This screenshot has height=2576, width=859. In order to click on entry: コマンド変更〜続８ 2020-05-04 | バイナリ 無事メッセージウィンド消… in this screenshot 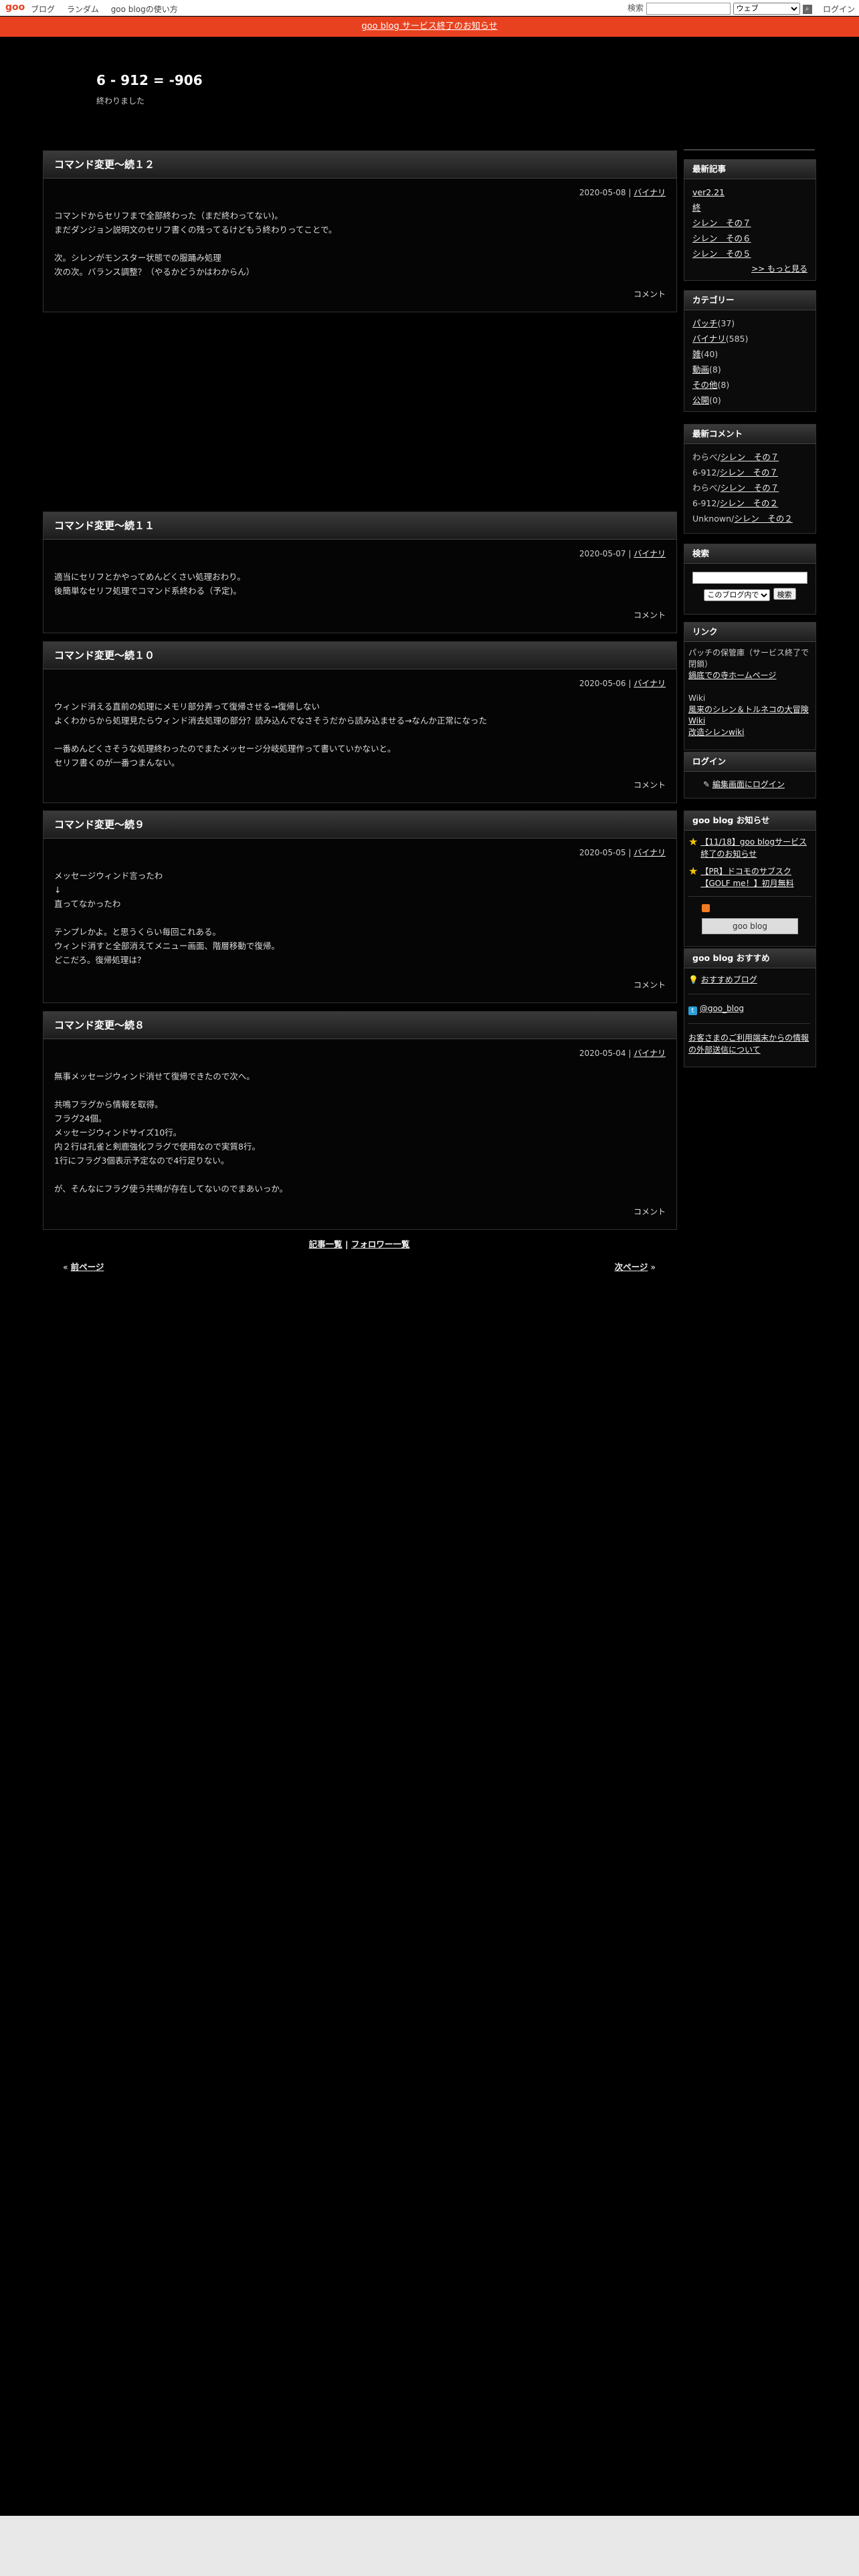, I will do `click(360, 1120)`.